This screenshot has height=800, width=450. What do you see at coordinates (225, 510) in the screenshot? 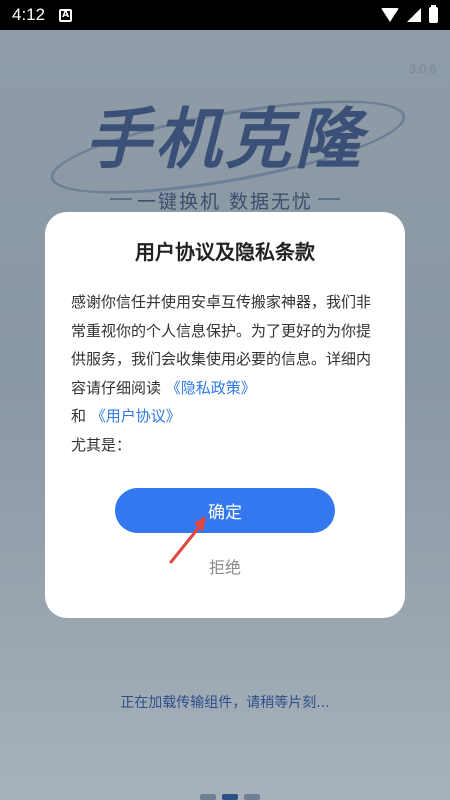
I see `confirm-button: 确定` at bounding box center [225, 510].